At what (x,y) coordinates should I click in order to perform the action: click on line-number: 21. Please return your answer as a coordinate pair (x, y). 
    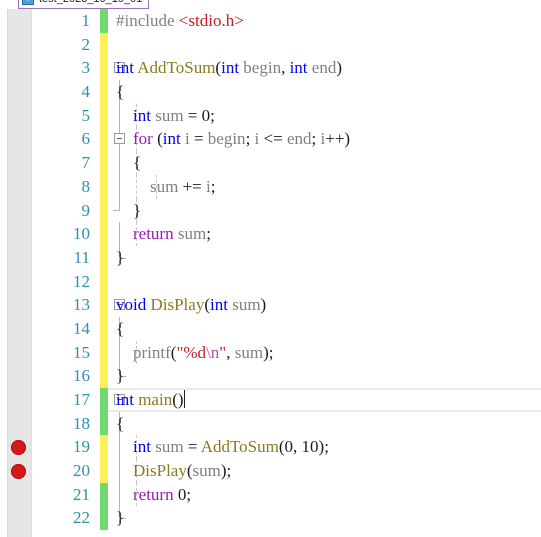
    Looking at the image, I should click on (81, 494).